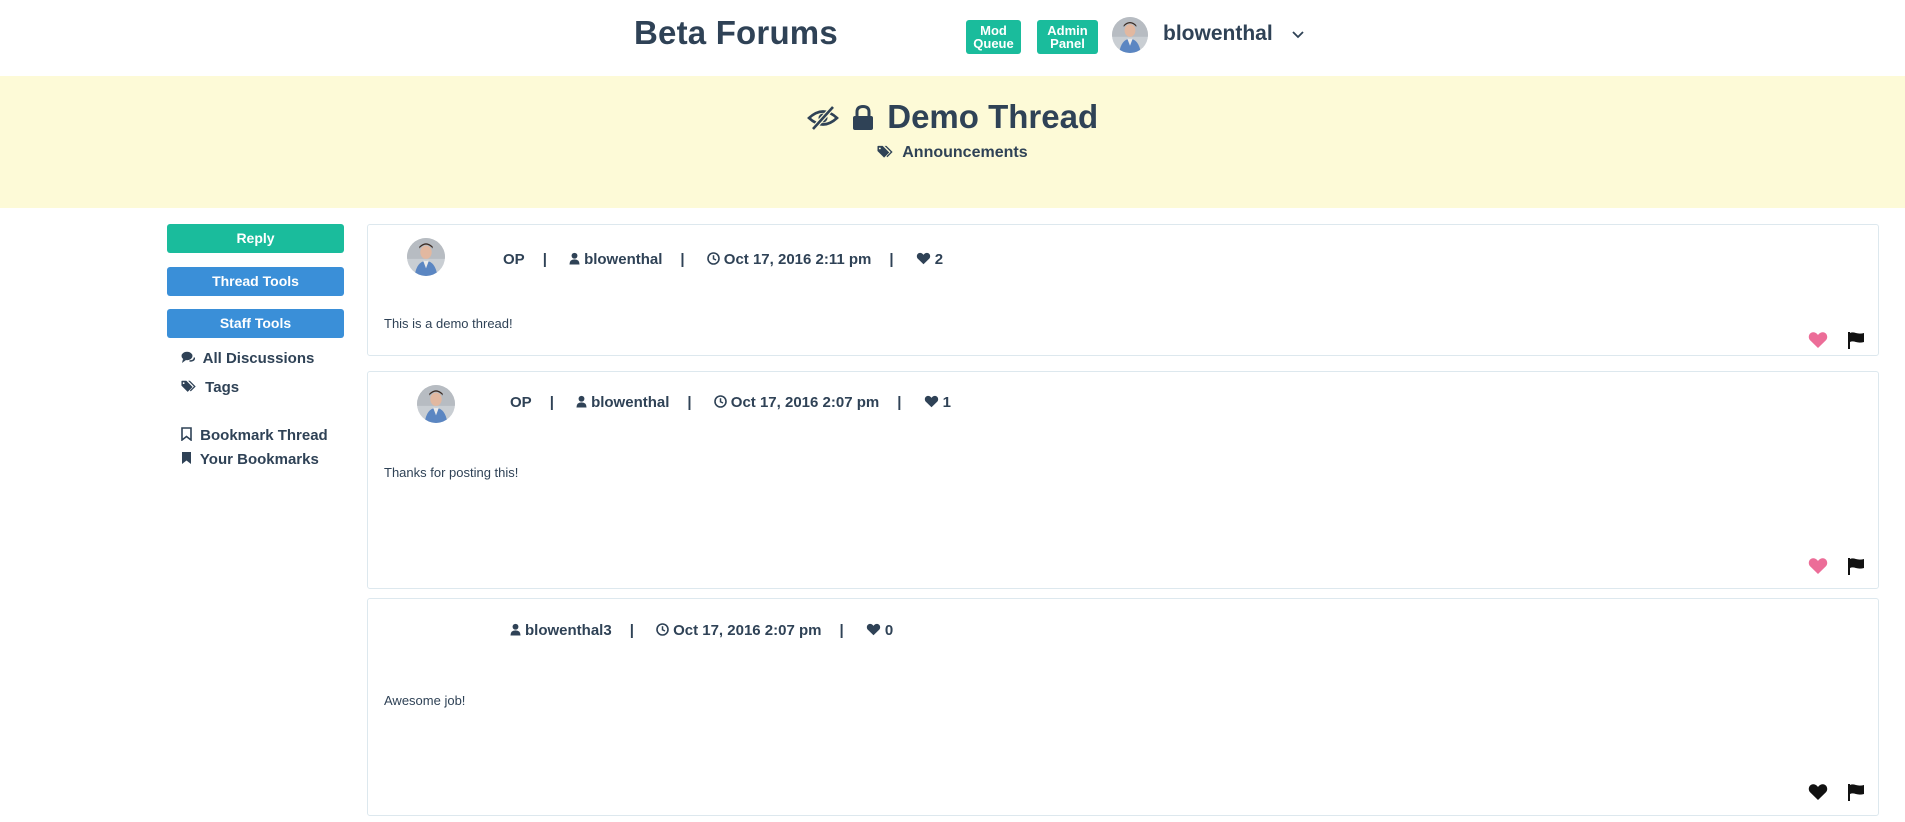 The image size is (1905, 822). Describe the element at coordinates (186, 434) in the screenshot. I see `bookmark-outline-icon` at that location.